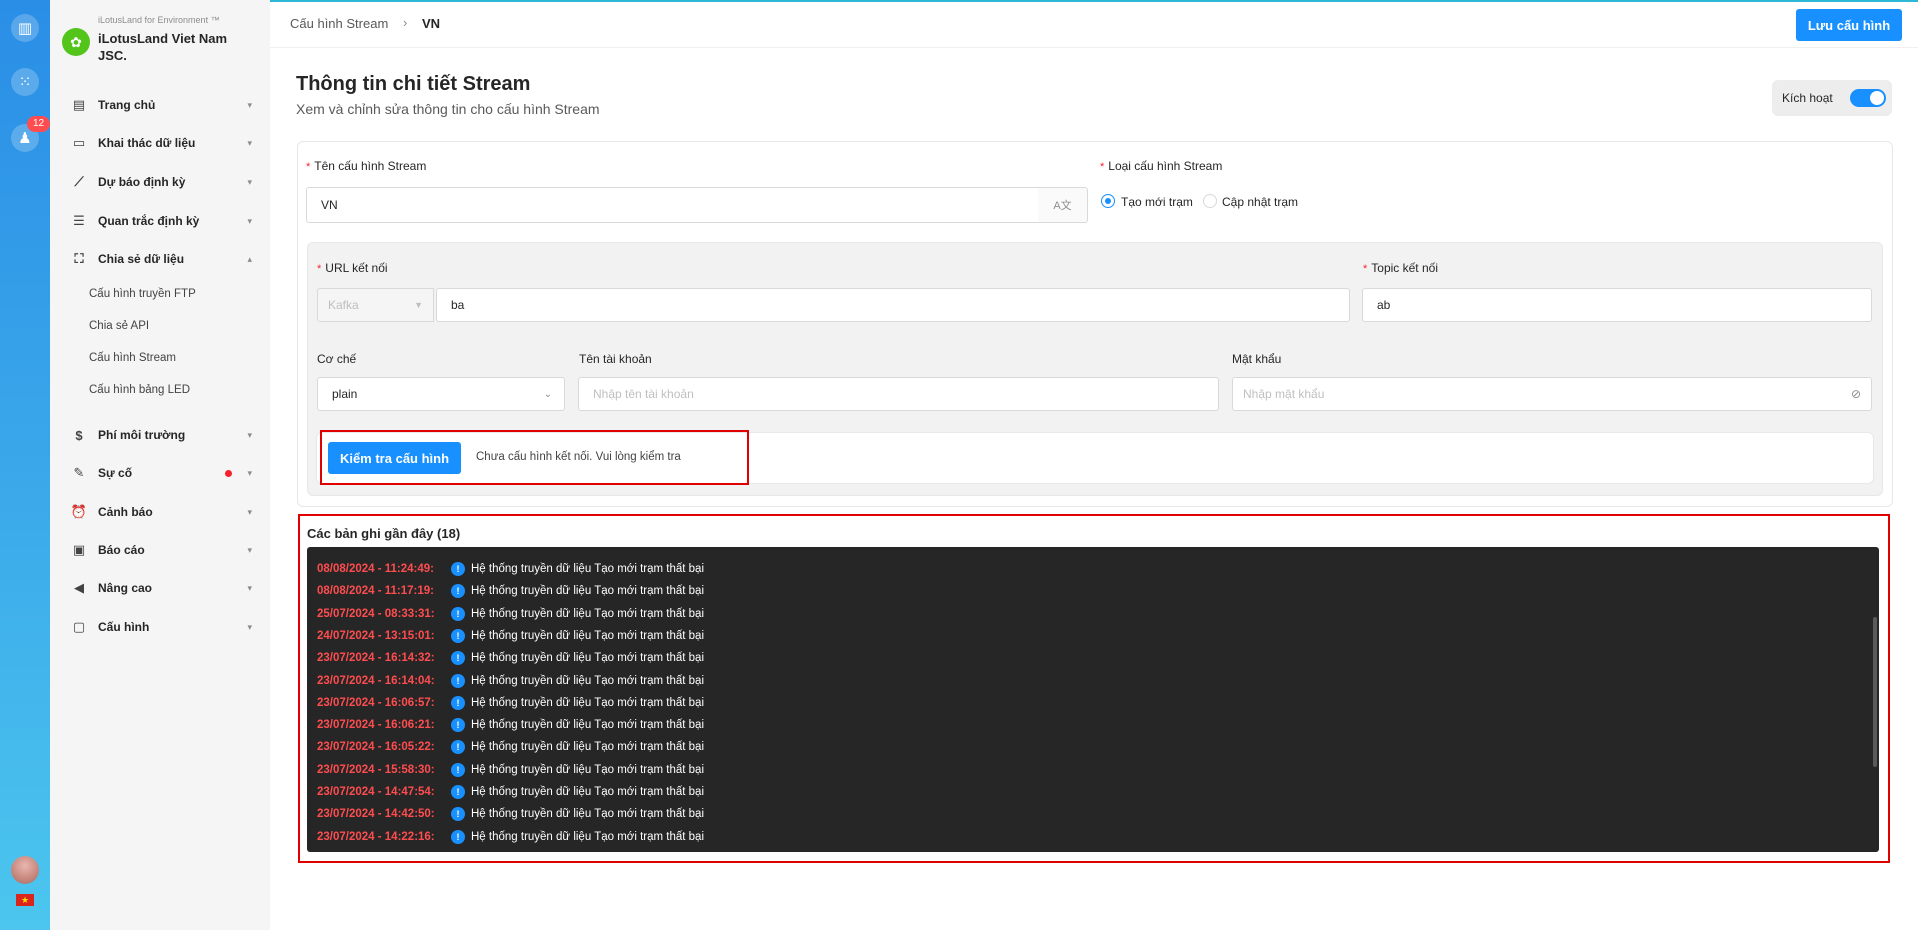 This screenshot has height=930, width=1918. Describe the element at coordinates (160, 182) in the screenshot. I see `sidebar-item-forecast: ⟋ Dự báo định kỳ ▾` at that location.